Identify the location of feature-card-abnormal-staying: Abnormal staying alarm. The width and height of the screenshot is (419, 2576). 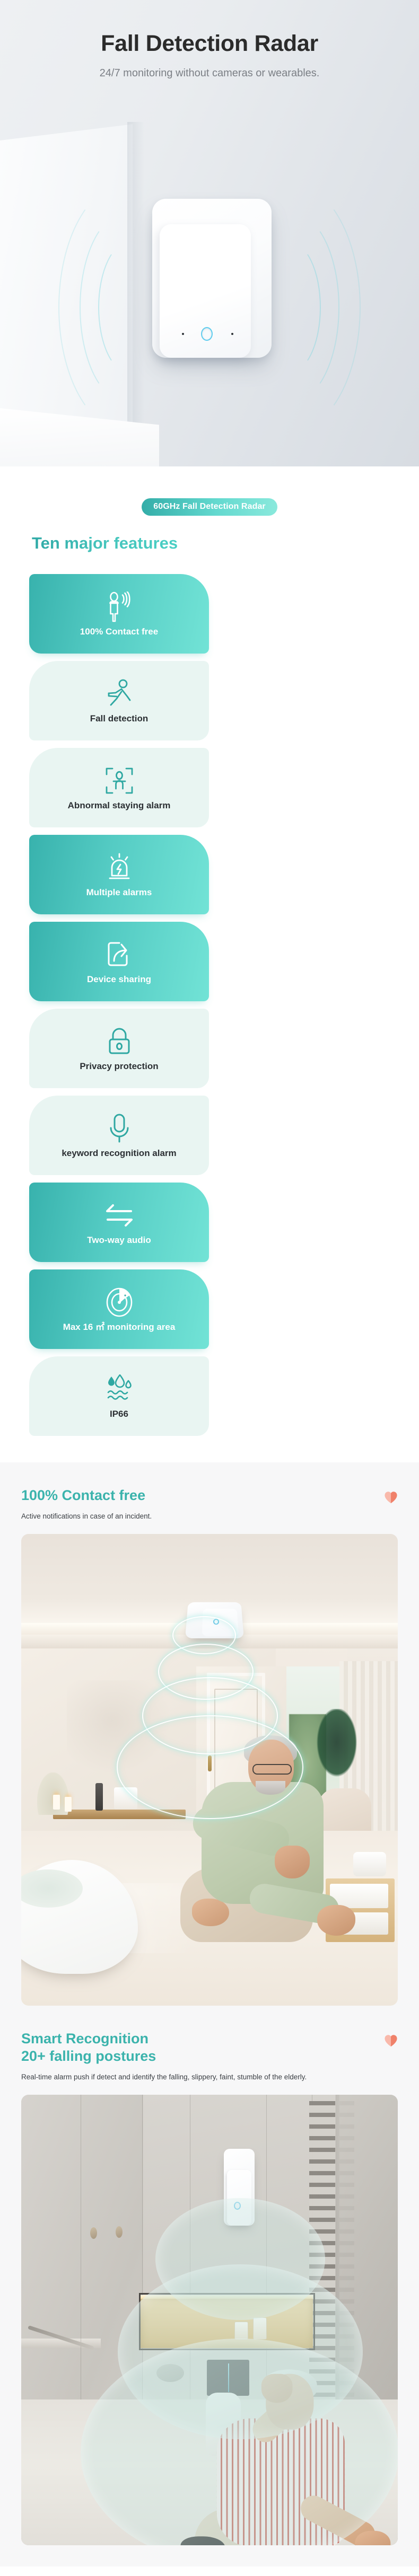
(119, 787).